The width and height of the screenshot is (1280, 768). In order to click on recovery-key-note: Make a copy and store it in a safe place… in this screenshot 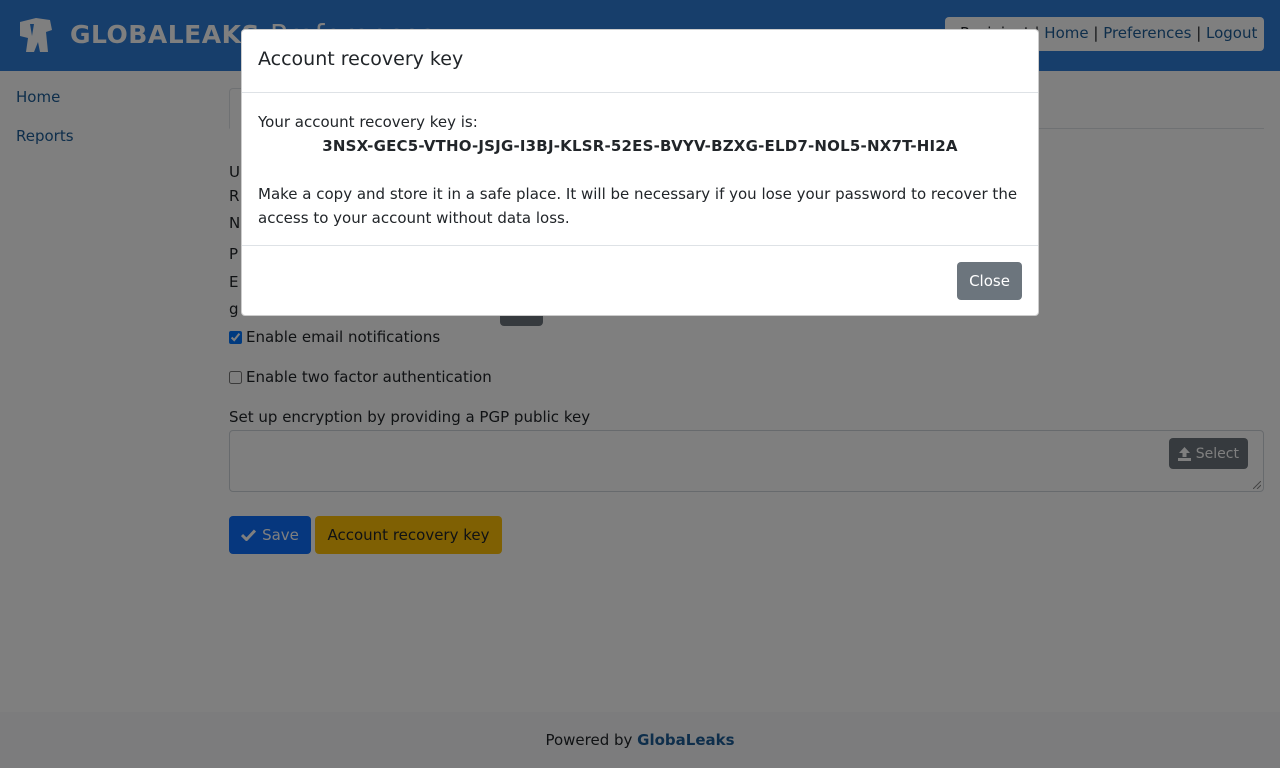, I will do `click(638, 206)`.